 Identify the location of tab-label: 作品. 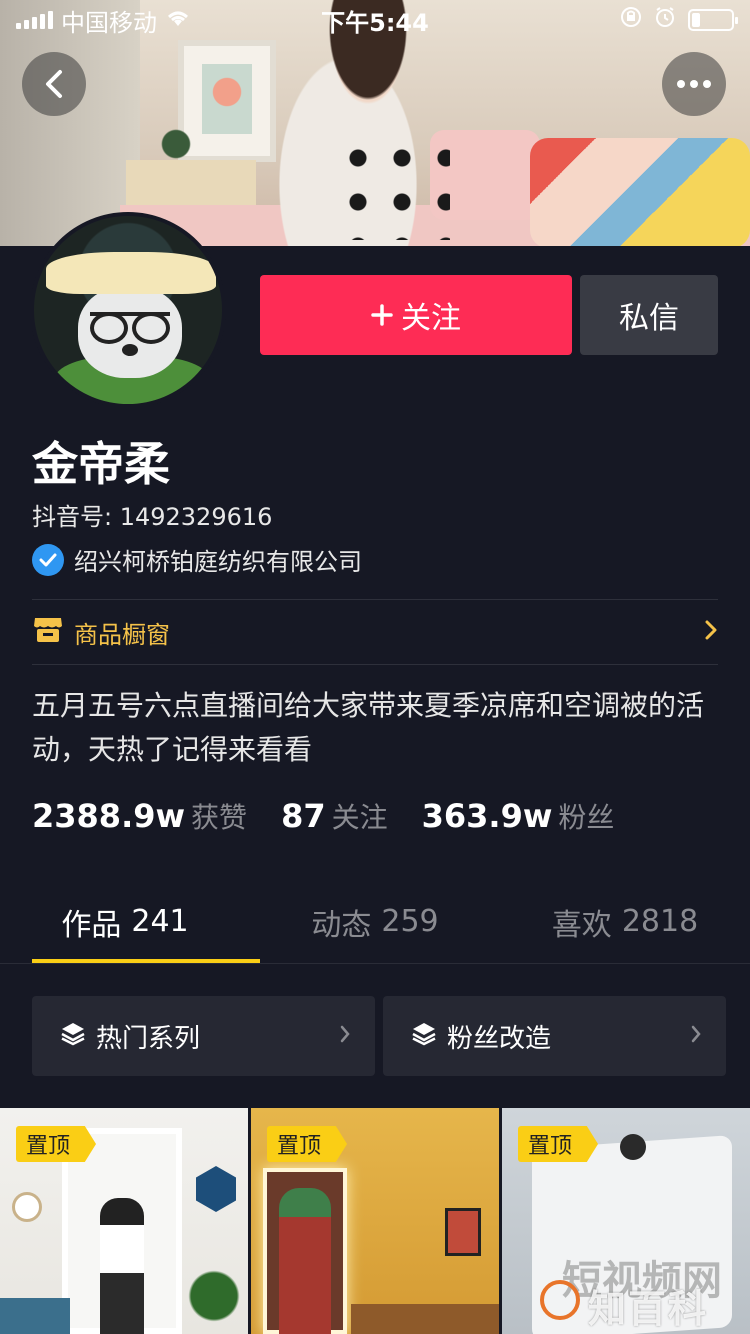
(91, 925).